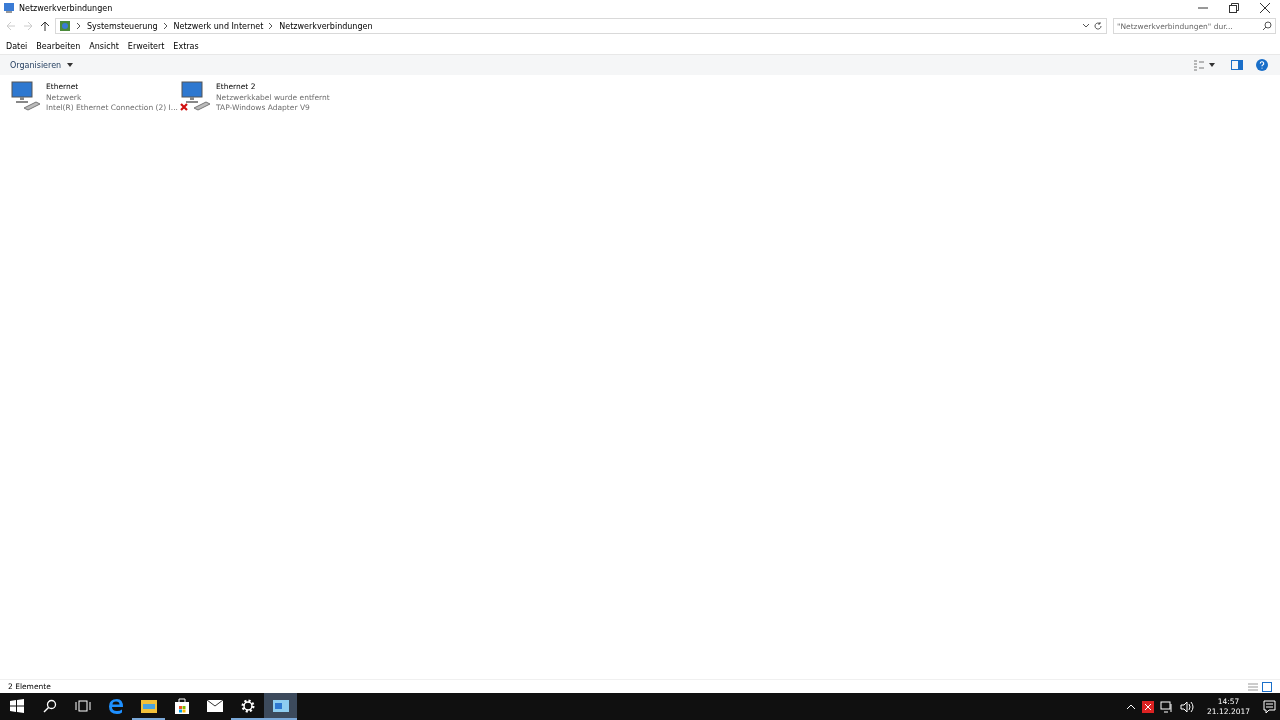 The height and width of the screenshot is (720, 1280). What do you see at coordinates (1233, 8) in the screenshot?
I see `restore-icon` at bounding box center [1233, 8].